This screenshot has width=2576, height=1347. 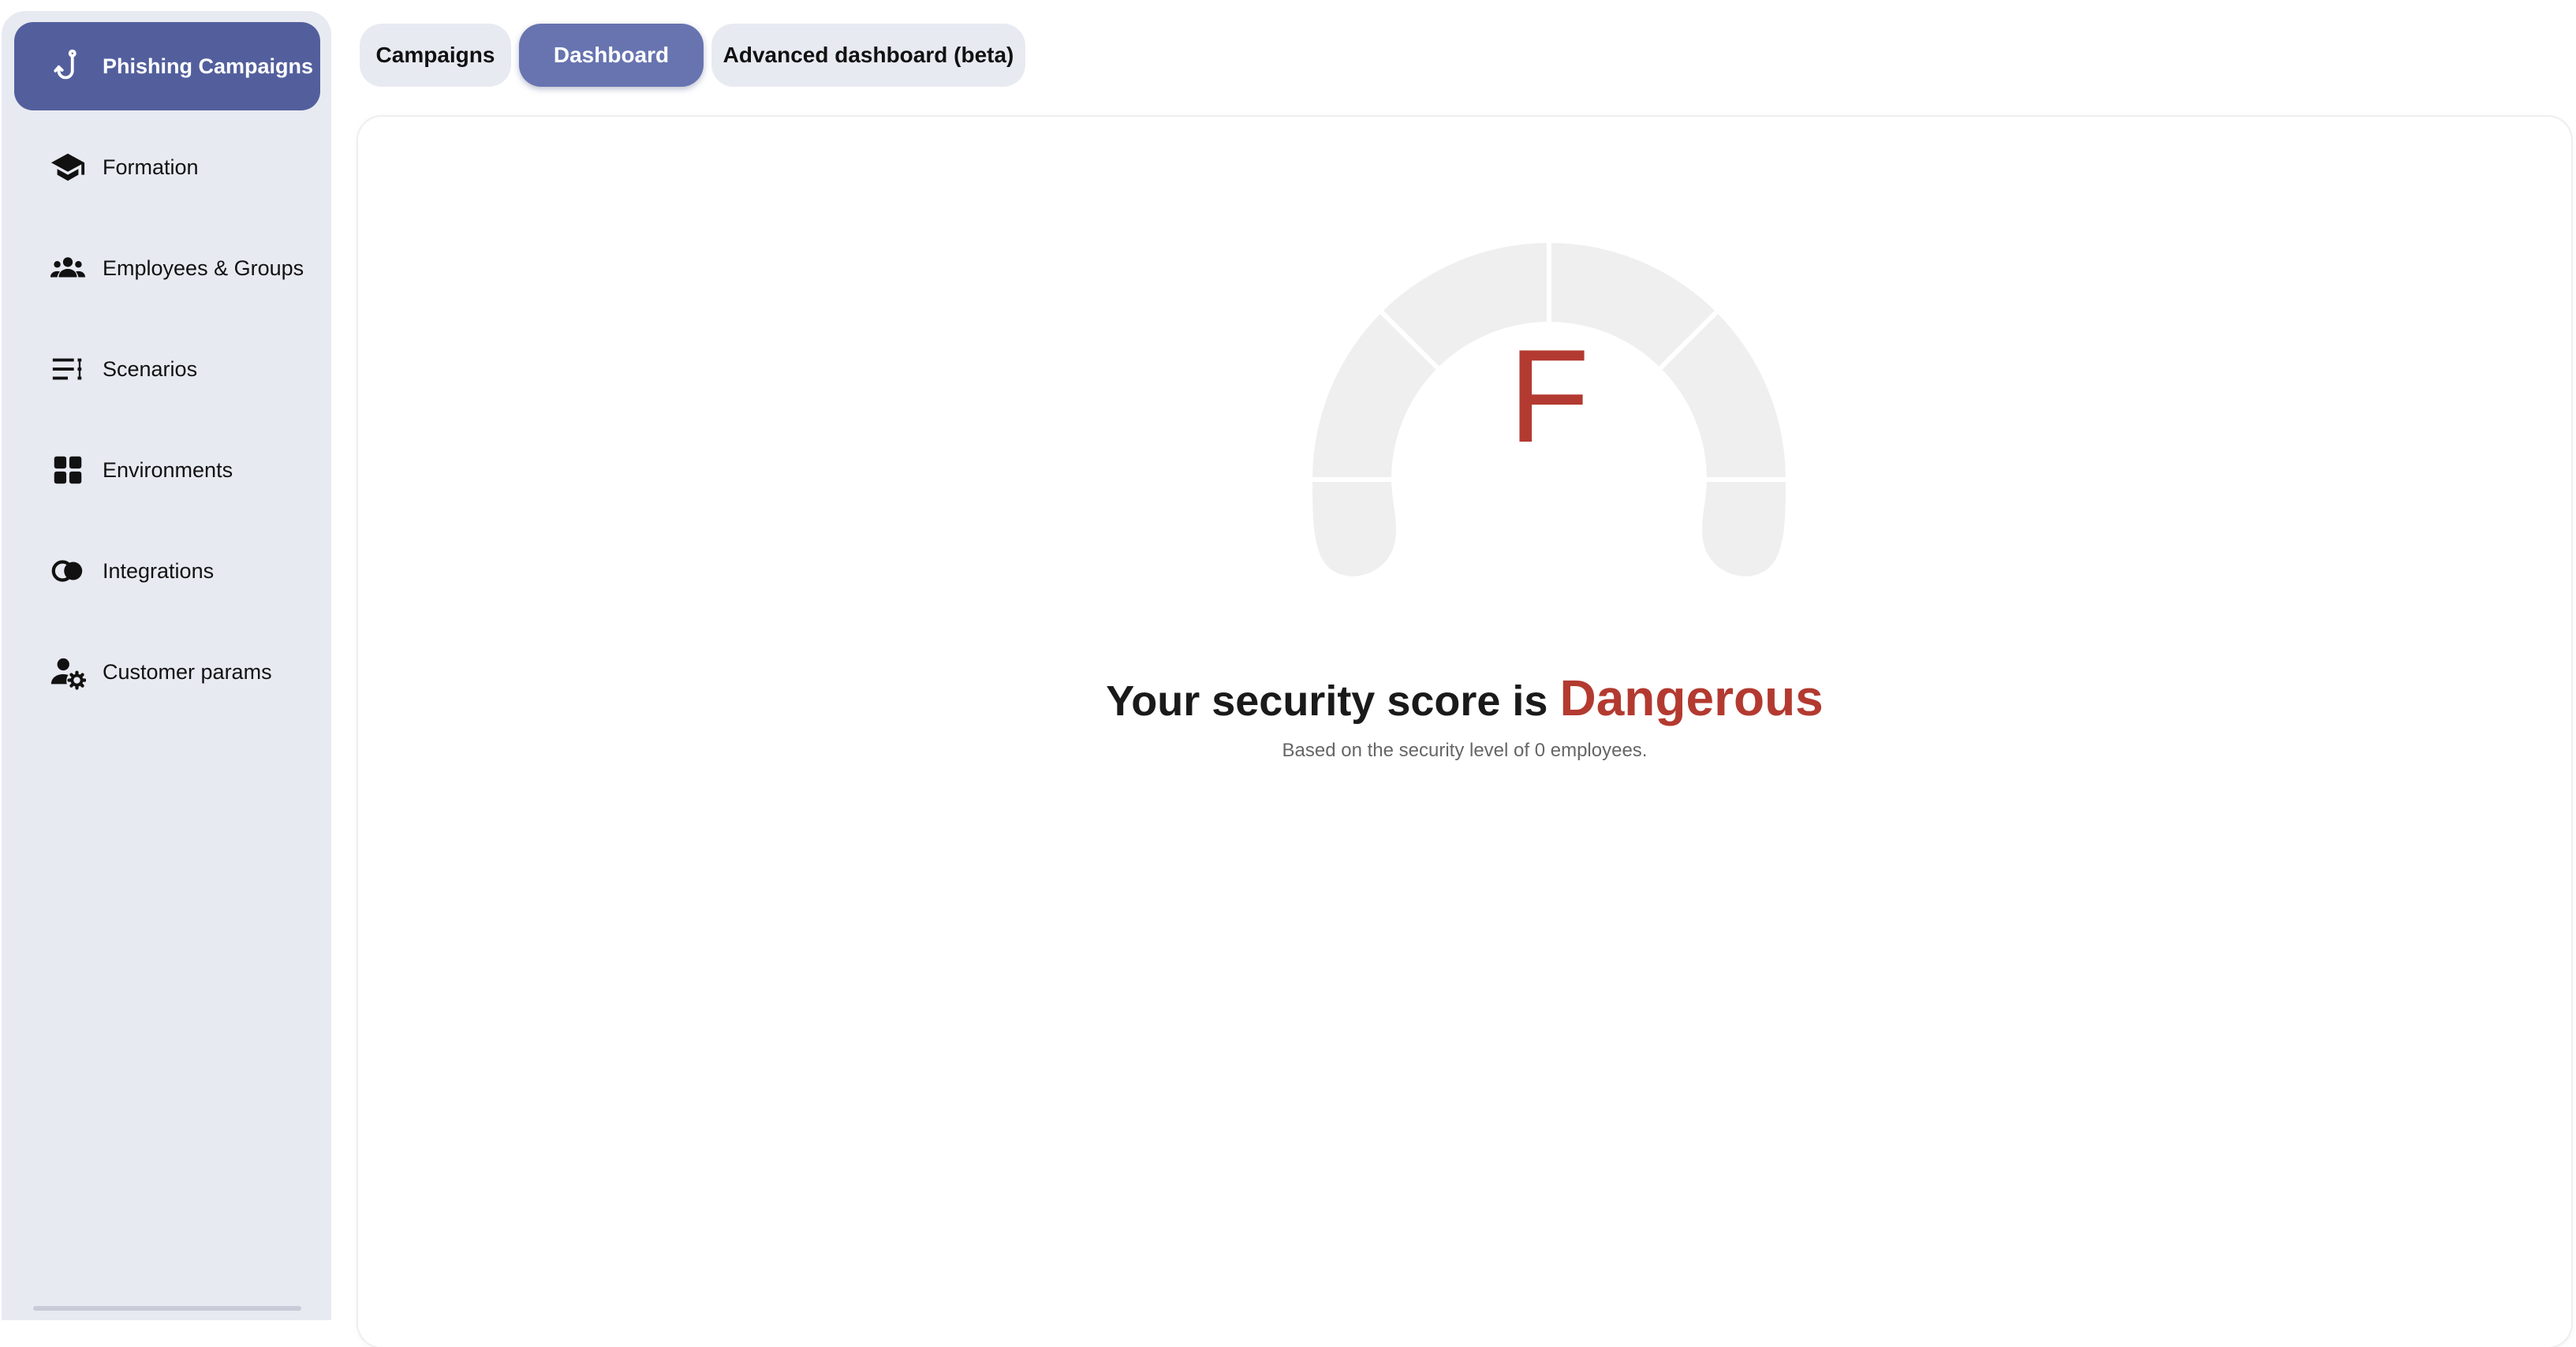 I want to click on hook-icon, so click(x=68, y=66).